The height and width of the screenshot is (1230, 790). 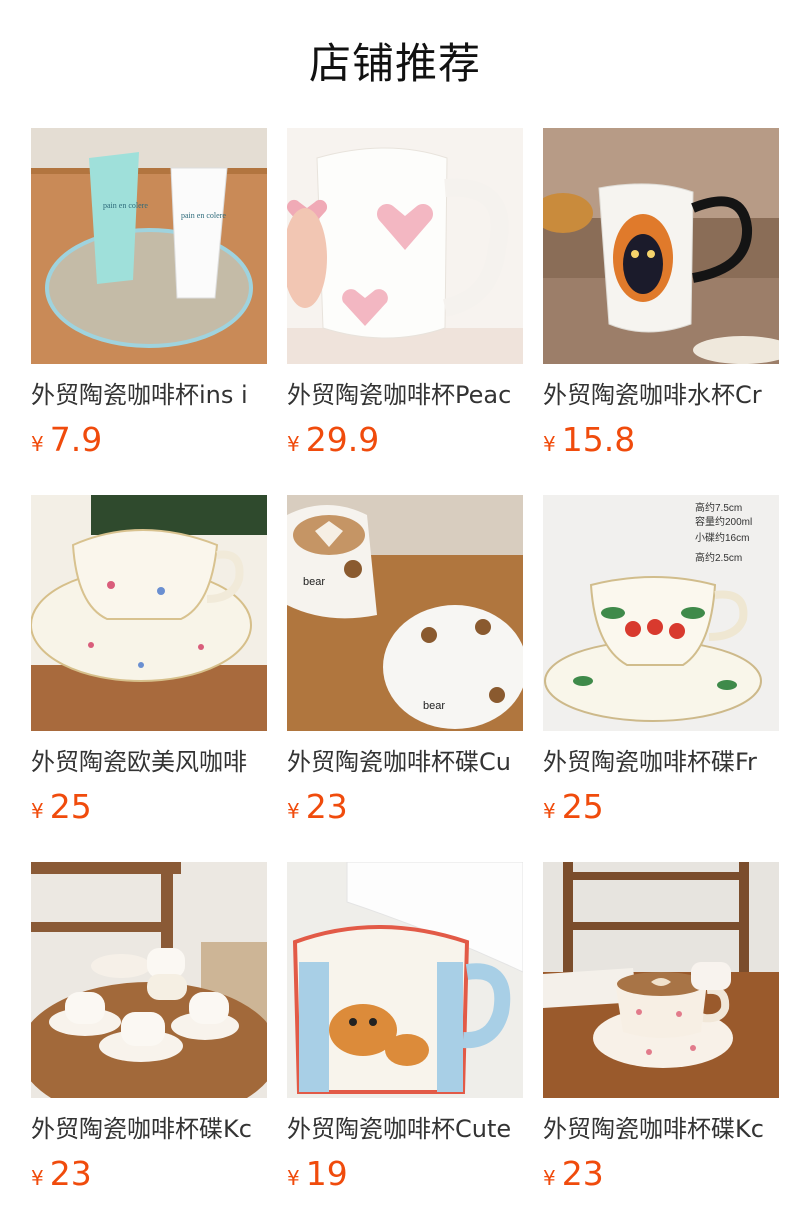 I want to click on product-card: bear bear 外贸陶瓷咖啡杯碟Cu ¥23, so click(x=405, y=662).